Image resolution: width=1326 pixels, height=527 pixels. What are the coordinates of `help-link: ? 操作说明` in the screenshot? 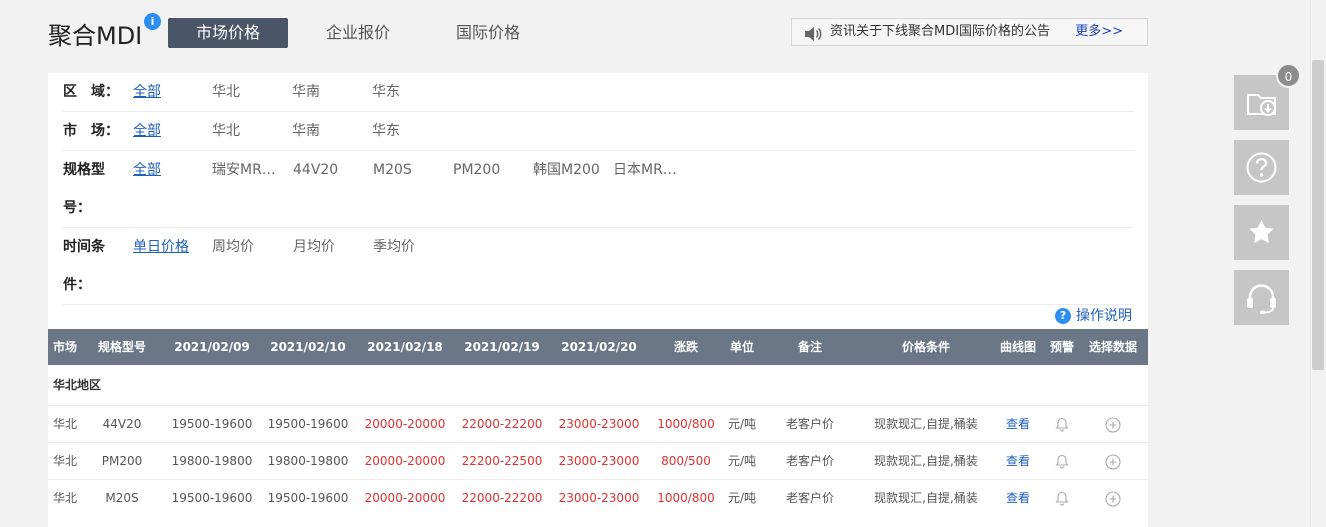 It's located at (1093, 316).